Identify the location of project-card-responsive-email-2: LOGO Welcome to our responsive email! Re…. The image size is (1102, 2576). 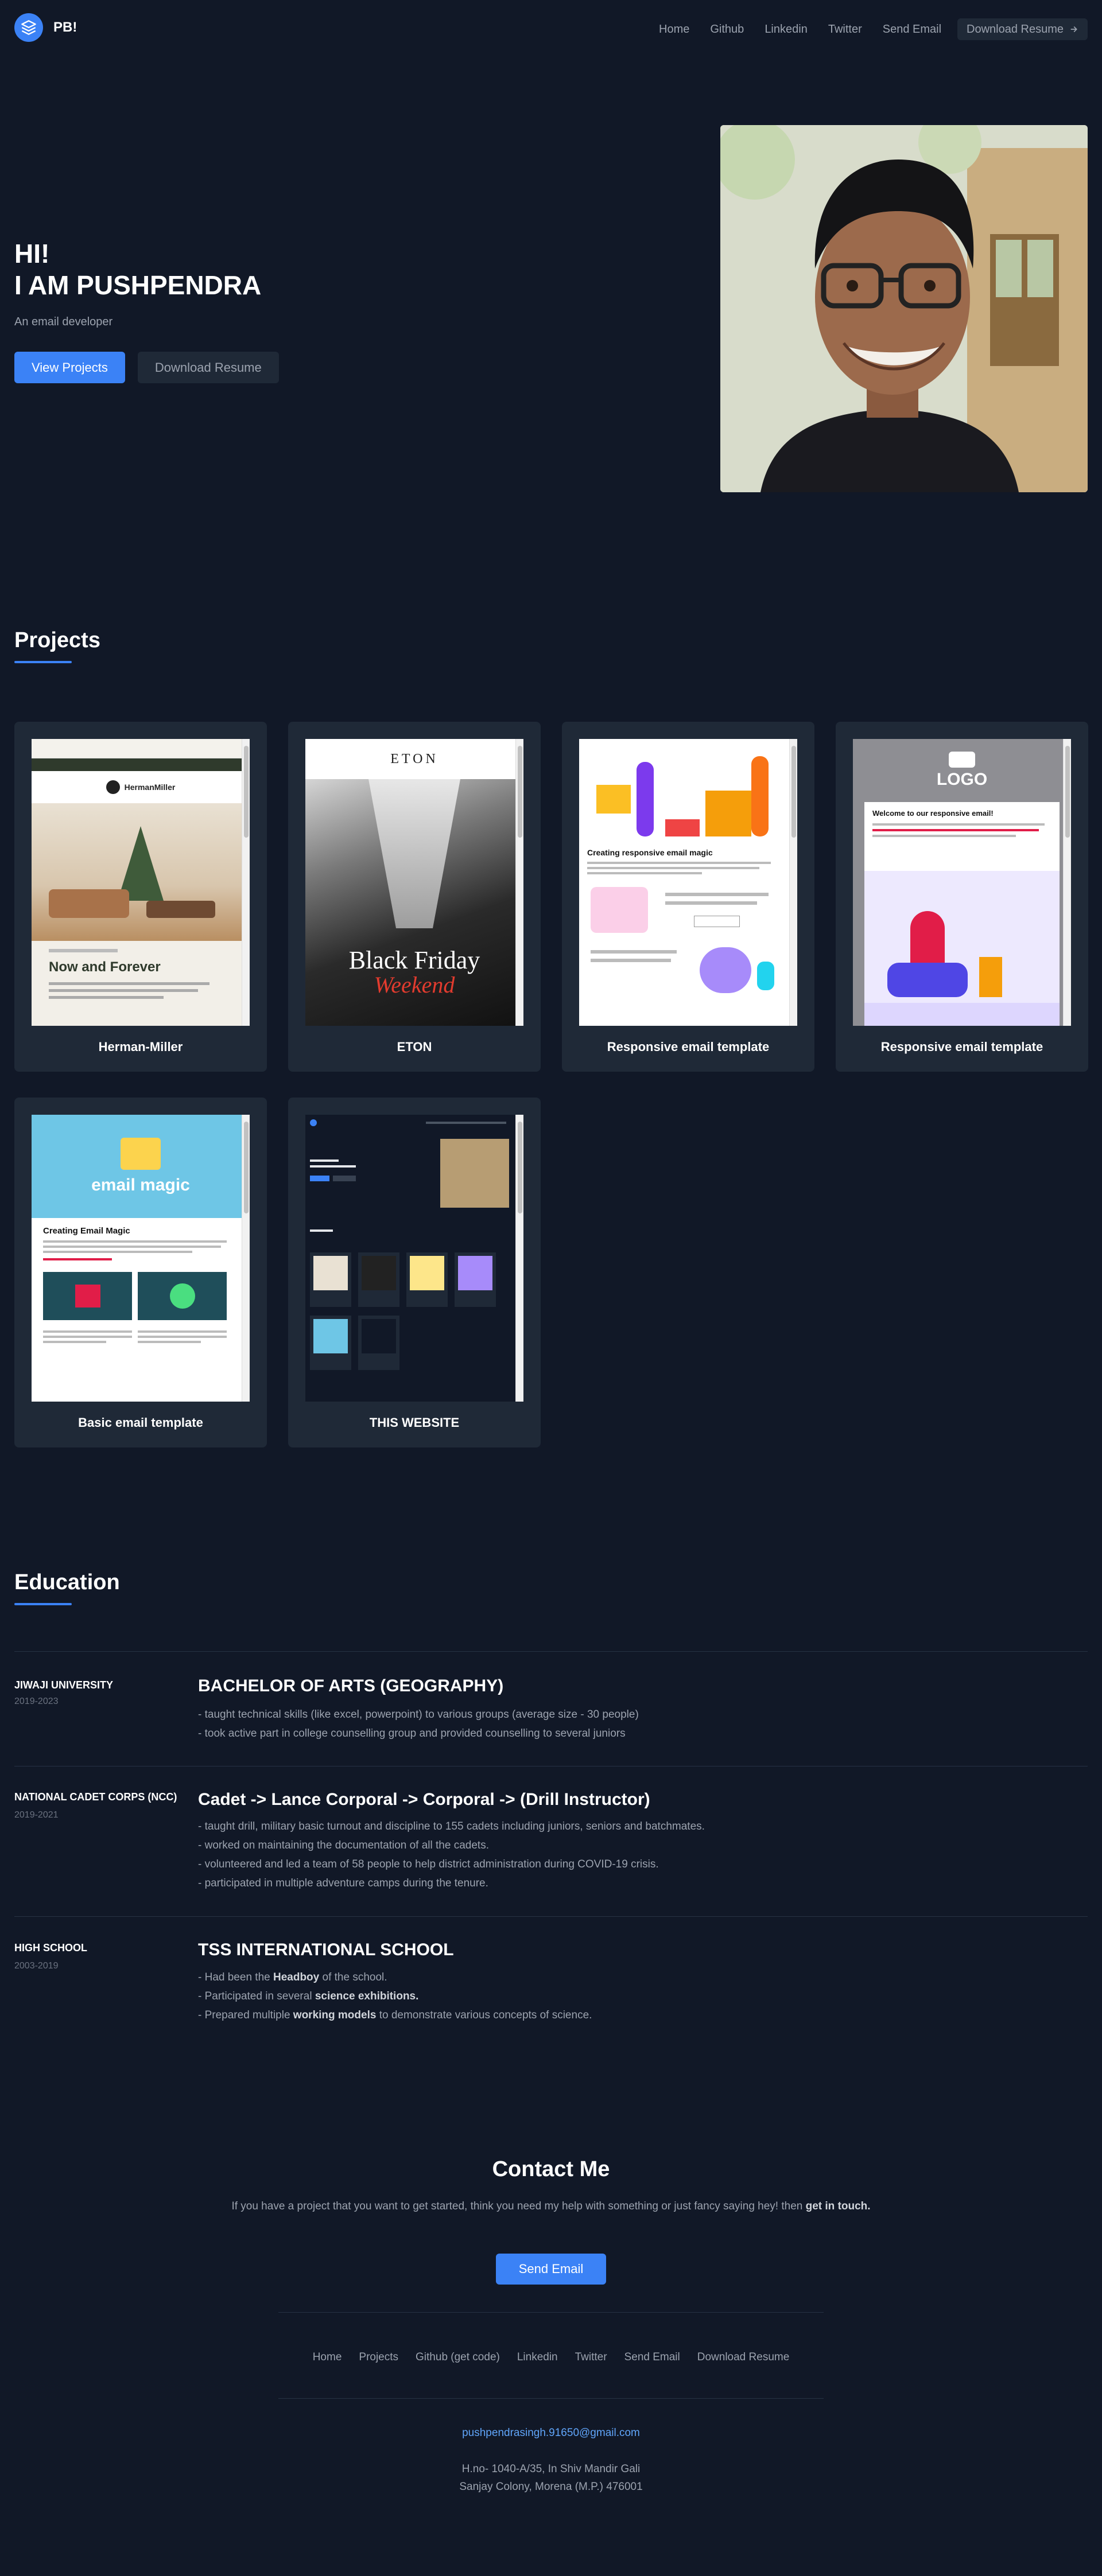
(962, 897).